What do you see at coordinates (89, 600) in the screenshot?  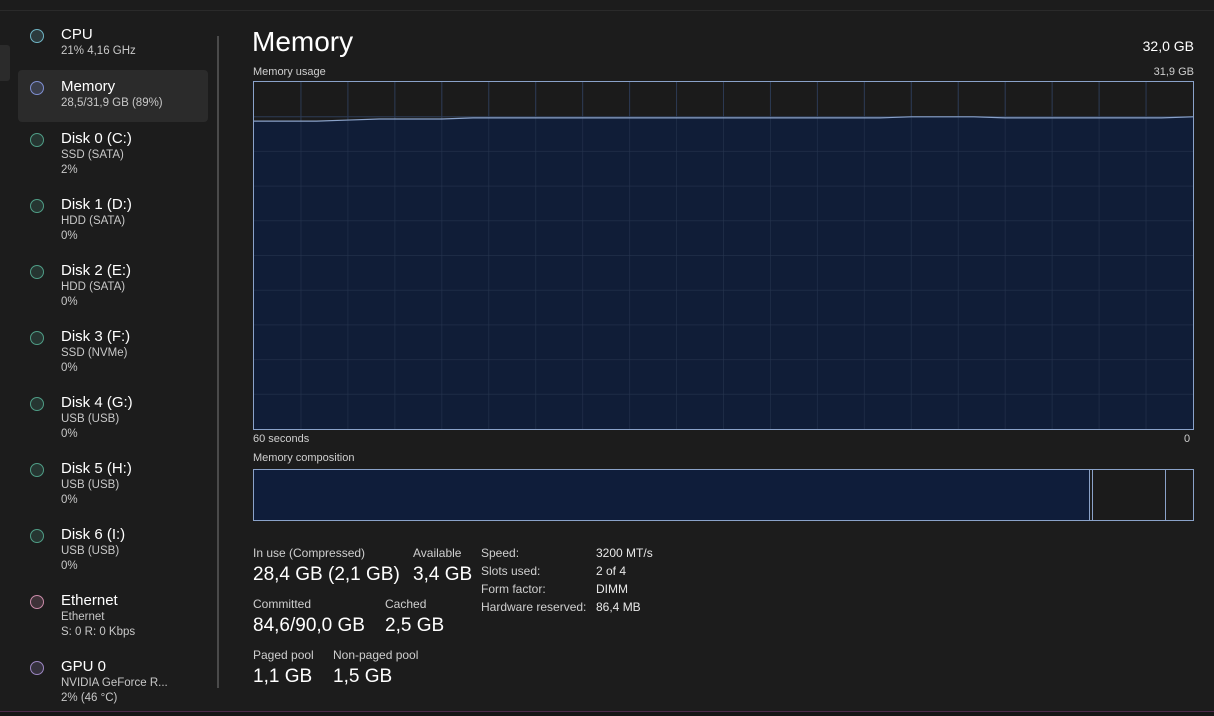 I see `sidebar-item-title: Ethernet` at bounding box center [89, 600].